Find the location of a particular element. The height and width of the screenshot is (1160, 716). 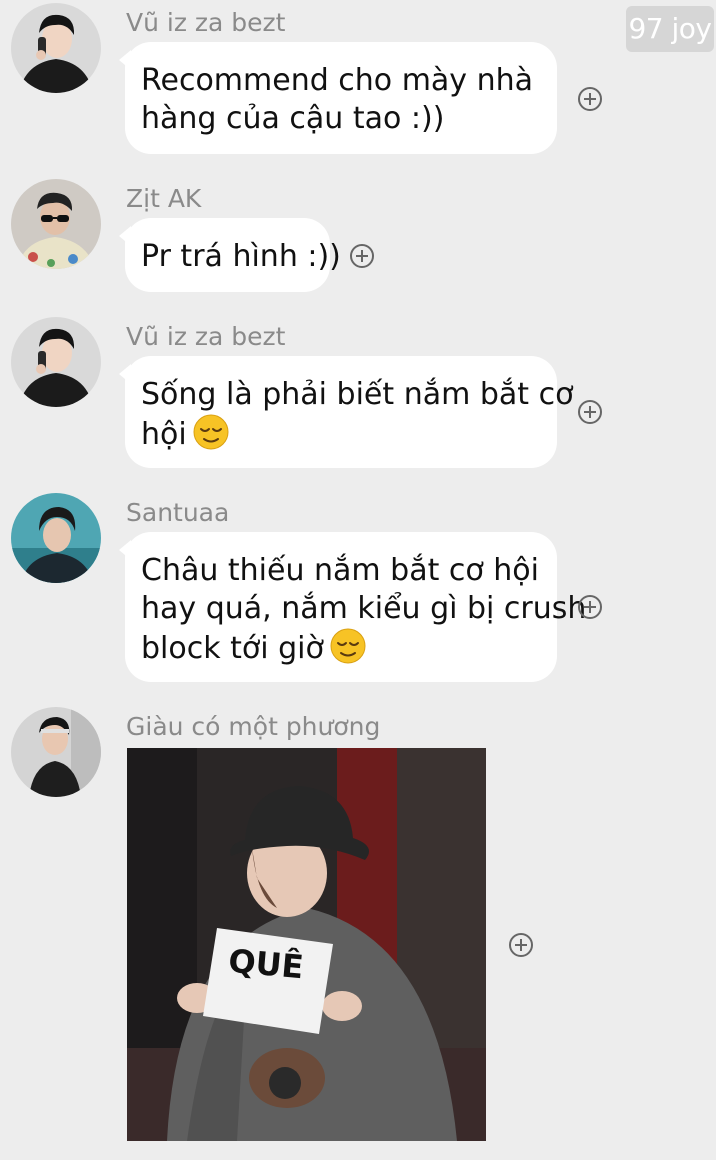

message-text: Châu thiếu nắm bắt cơ hội is located at coordinates (340, 570).